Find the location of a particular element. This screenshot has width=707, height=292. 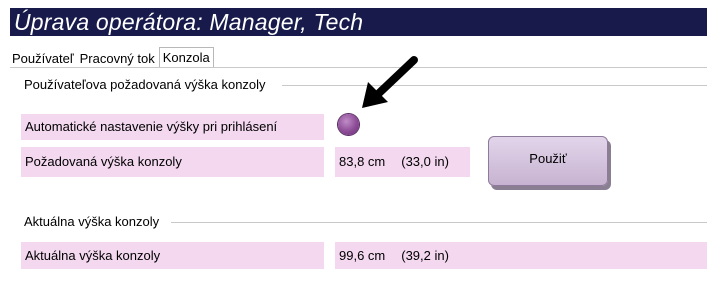

apply-button: Použiť is located at coordinates (548, 161).